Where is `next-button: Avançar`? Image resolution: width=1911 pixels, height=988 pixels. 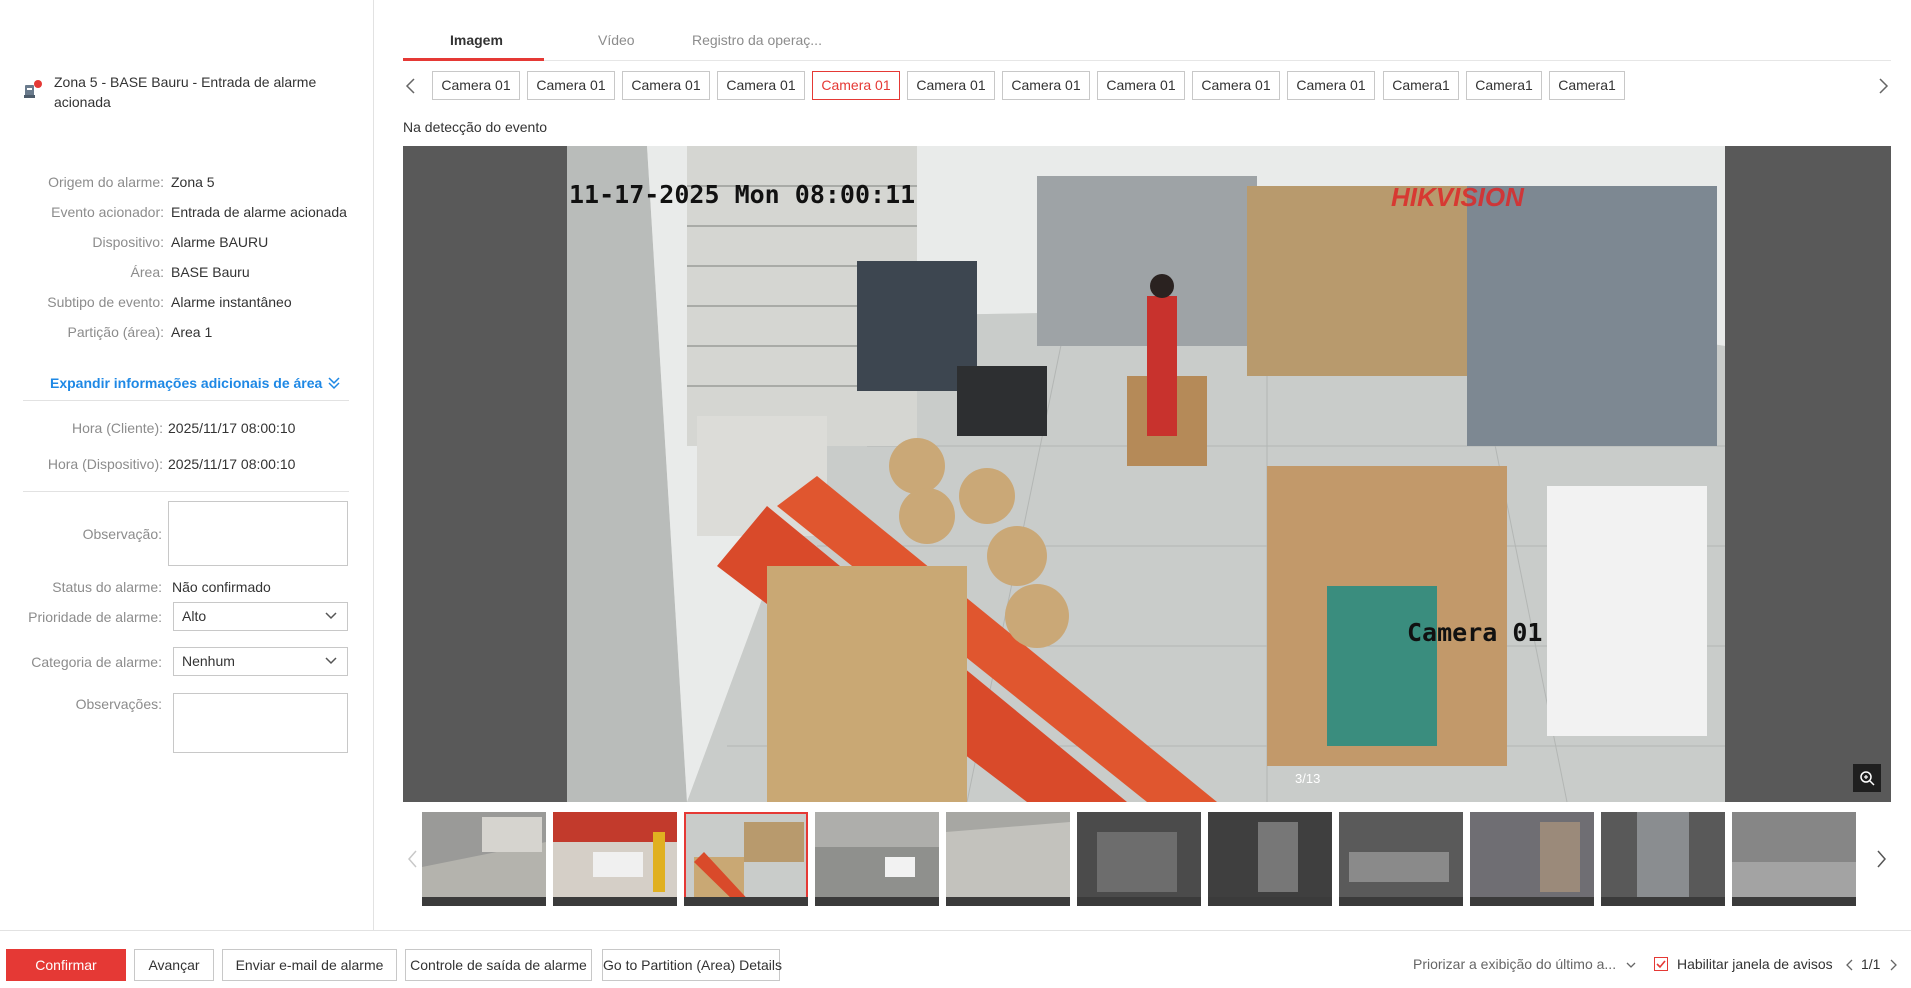 next-button: Avançar is located at coordinates (174, 965).